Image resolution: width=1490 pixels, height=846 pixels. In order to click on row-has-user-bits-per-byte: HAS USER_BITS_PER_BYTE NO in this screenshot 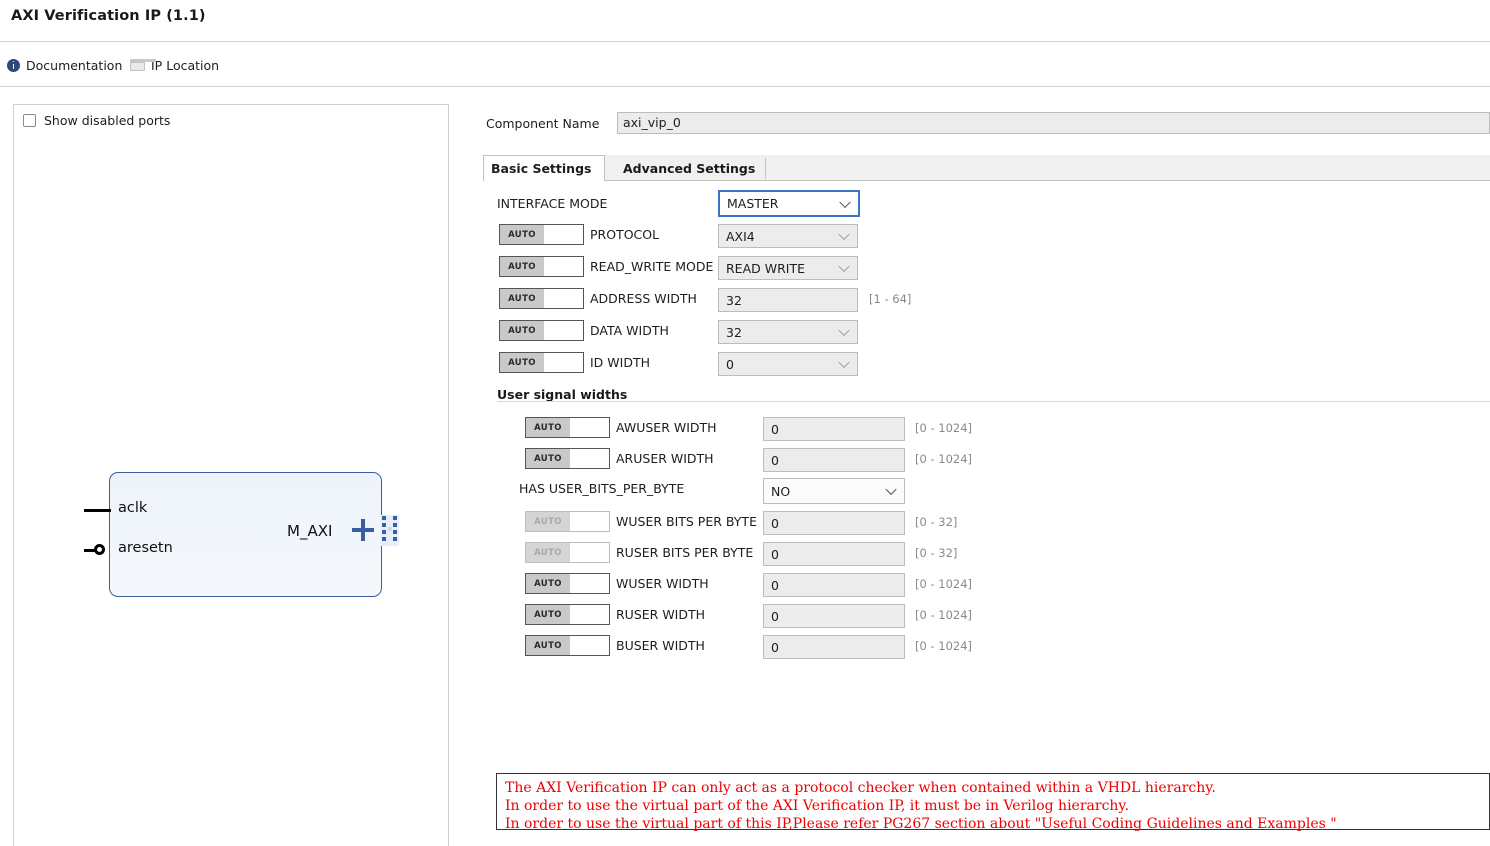, I will do `click(986, 491)`.